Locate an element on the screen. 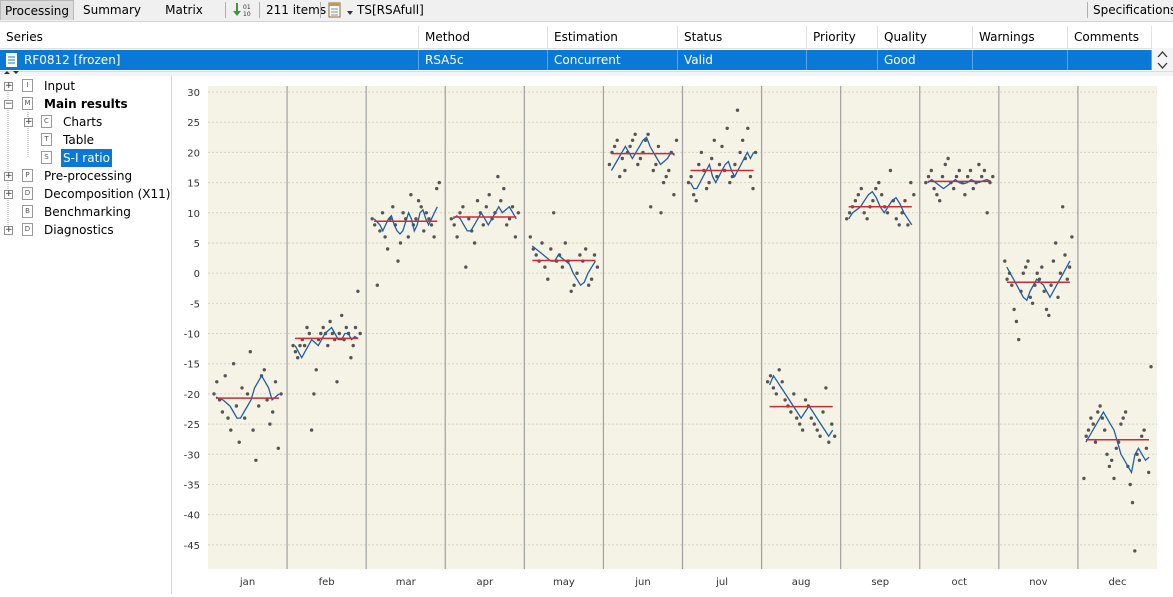 This screenshot has width=1173, height=597. cell-warnings is located at coordinates (1020, 60).